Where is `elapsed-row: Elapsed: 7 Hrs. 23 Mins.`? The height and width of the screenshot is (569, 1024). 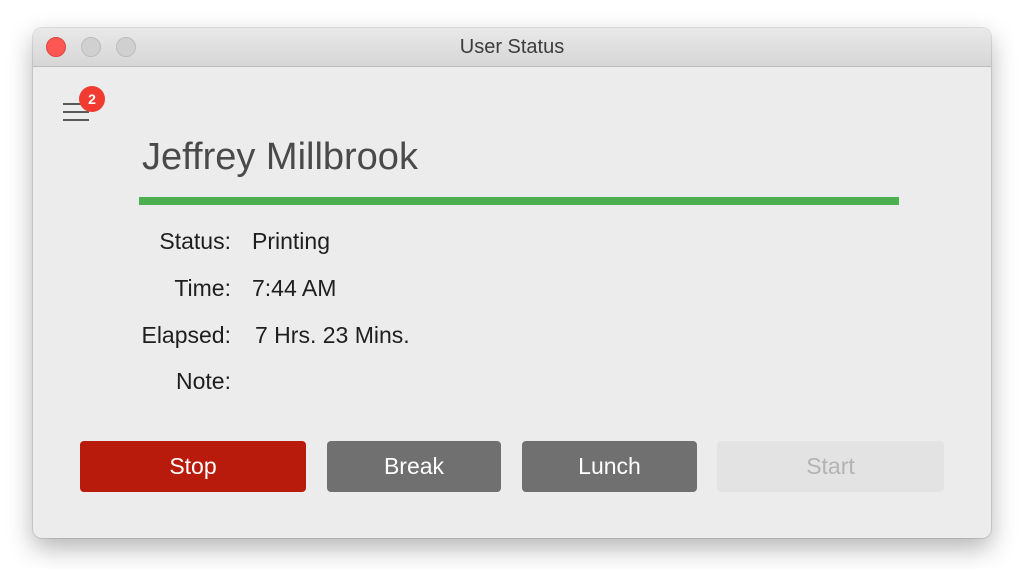 elapsed-row: Elapsed: 7 Hrs. 23 Mins. is located at coordinates (383, 337).